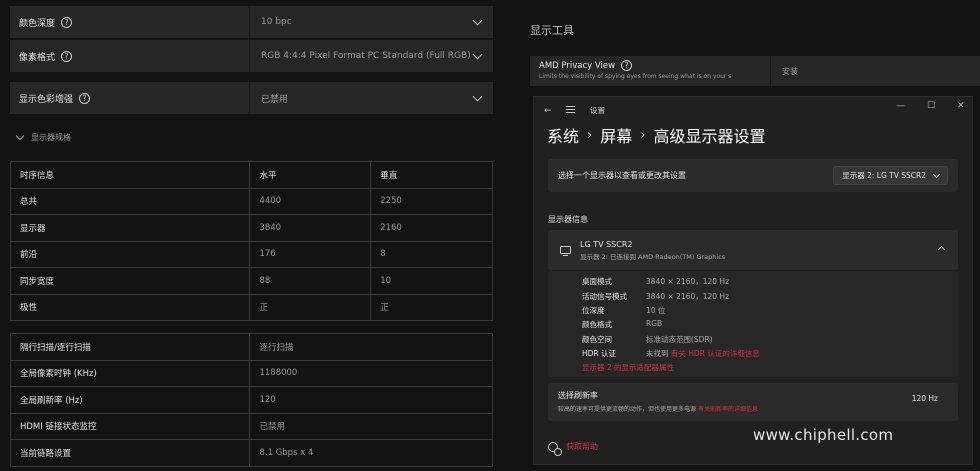 The image size is (980, 471). I want to click on spec-key: 桌面模式, so click(597, 281).